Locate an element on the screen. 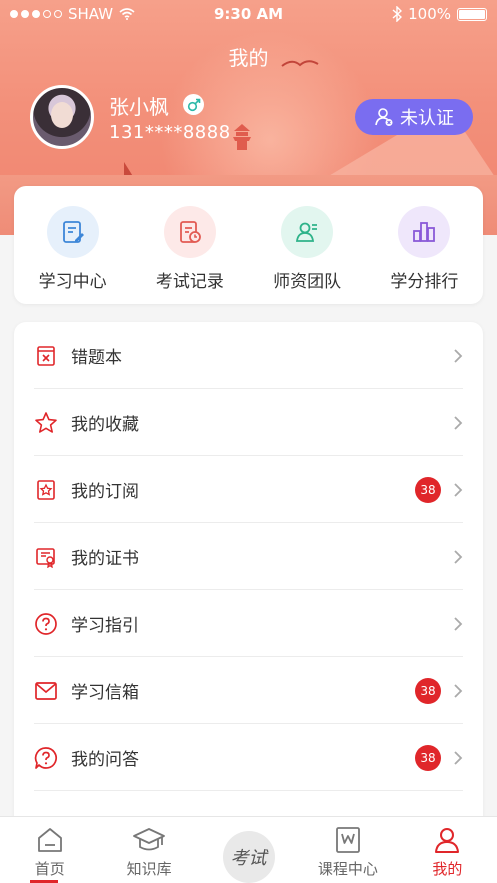 The width and height of the screenshot is (497, 883). tab-bar: 首页 知识库 考试 课程中心 我的 is located at coordinates (248, 849).